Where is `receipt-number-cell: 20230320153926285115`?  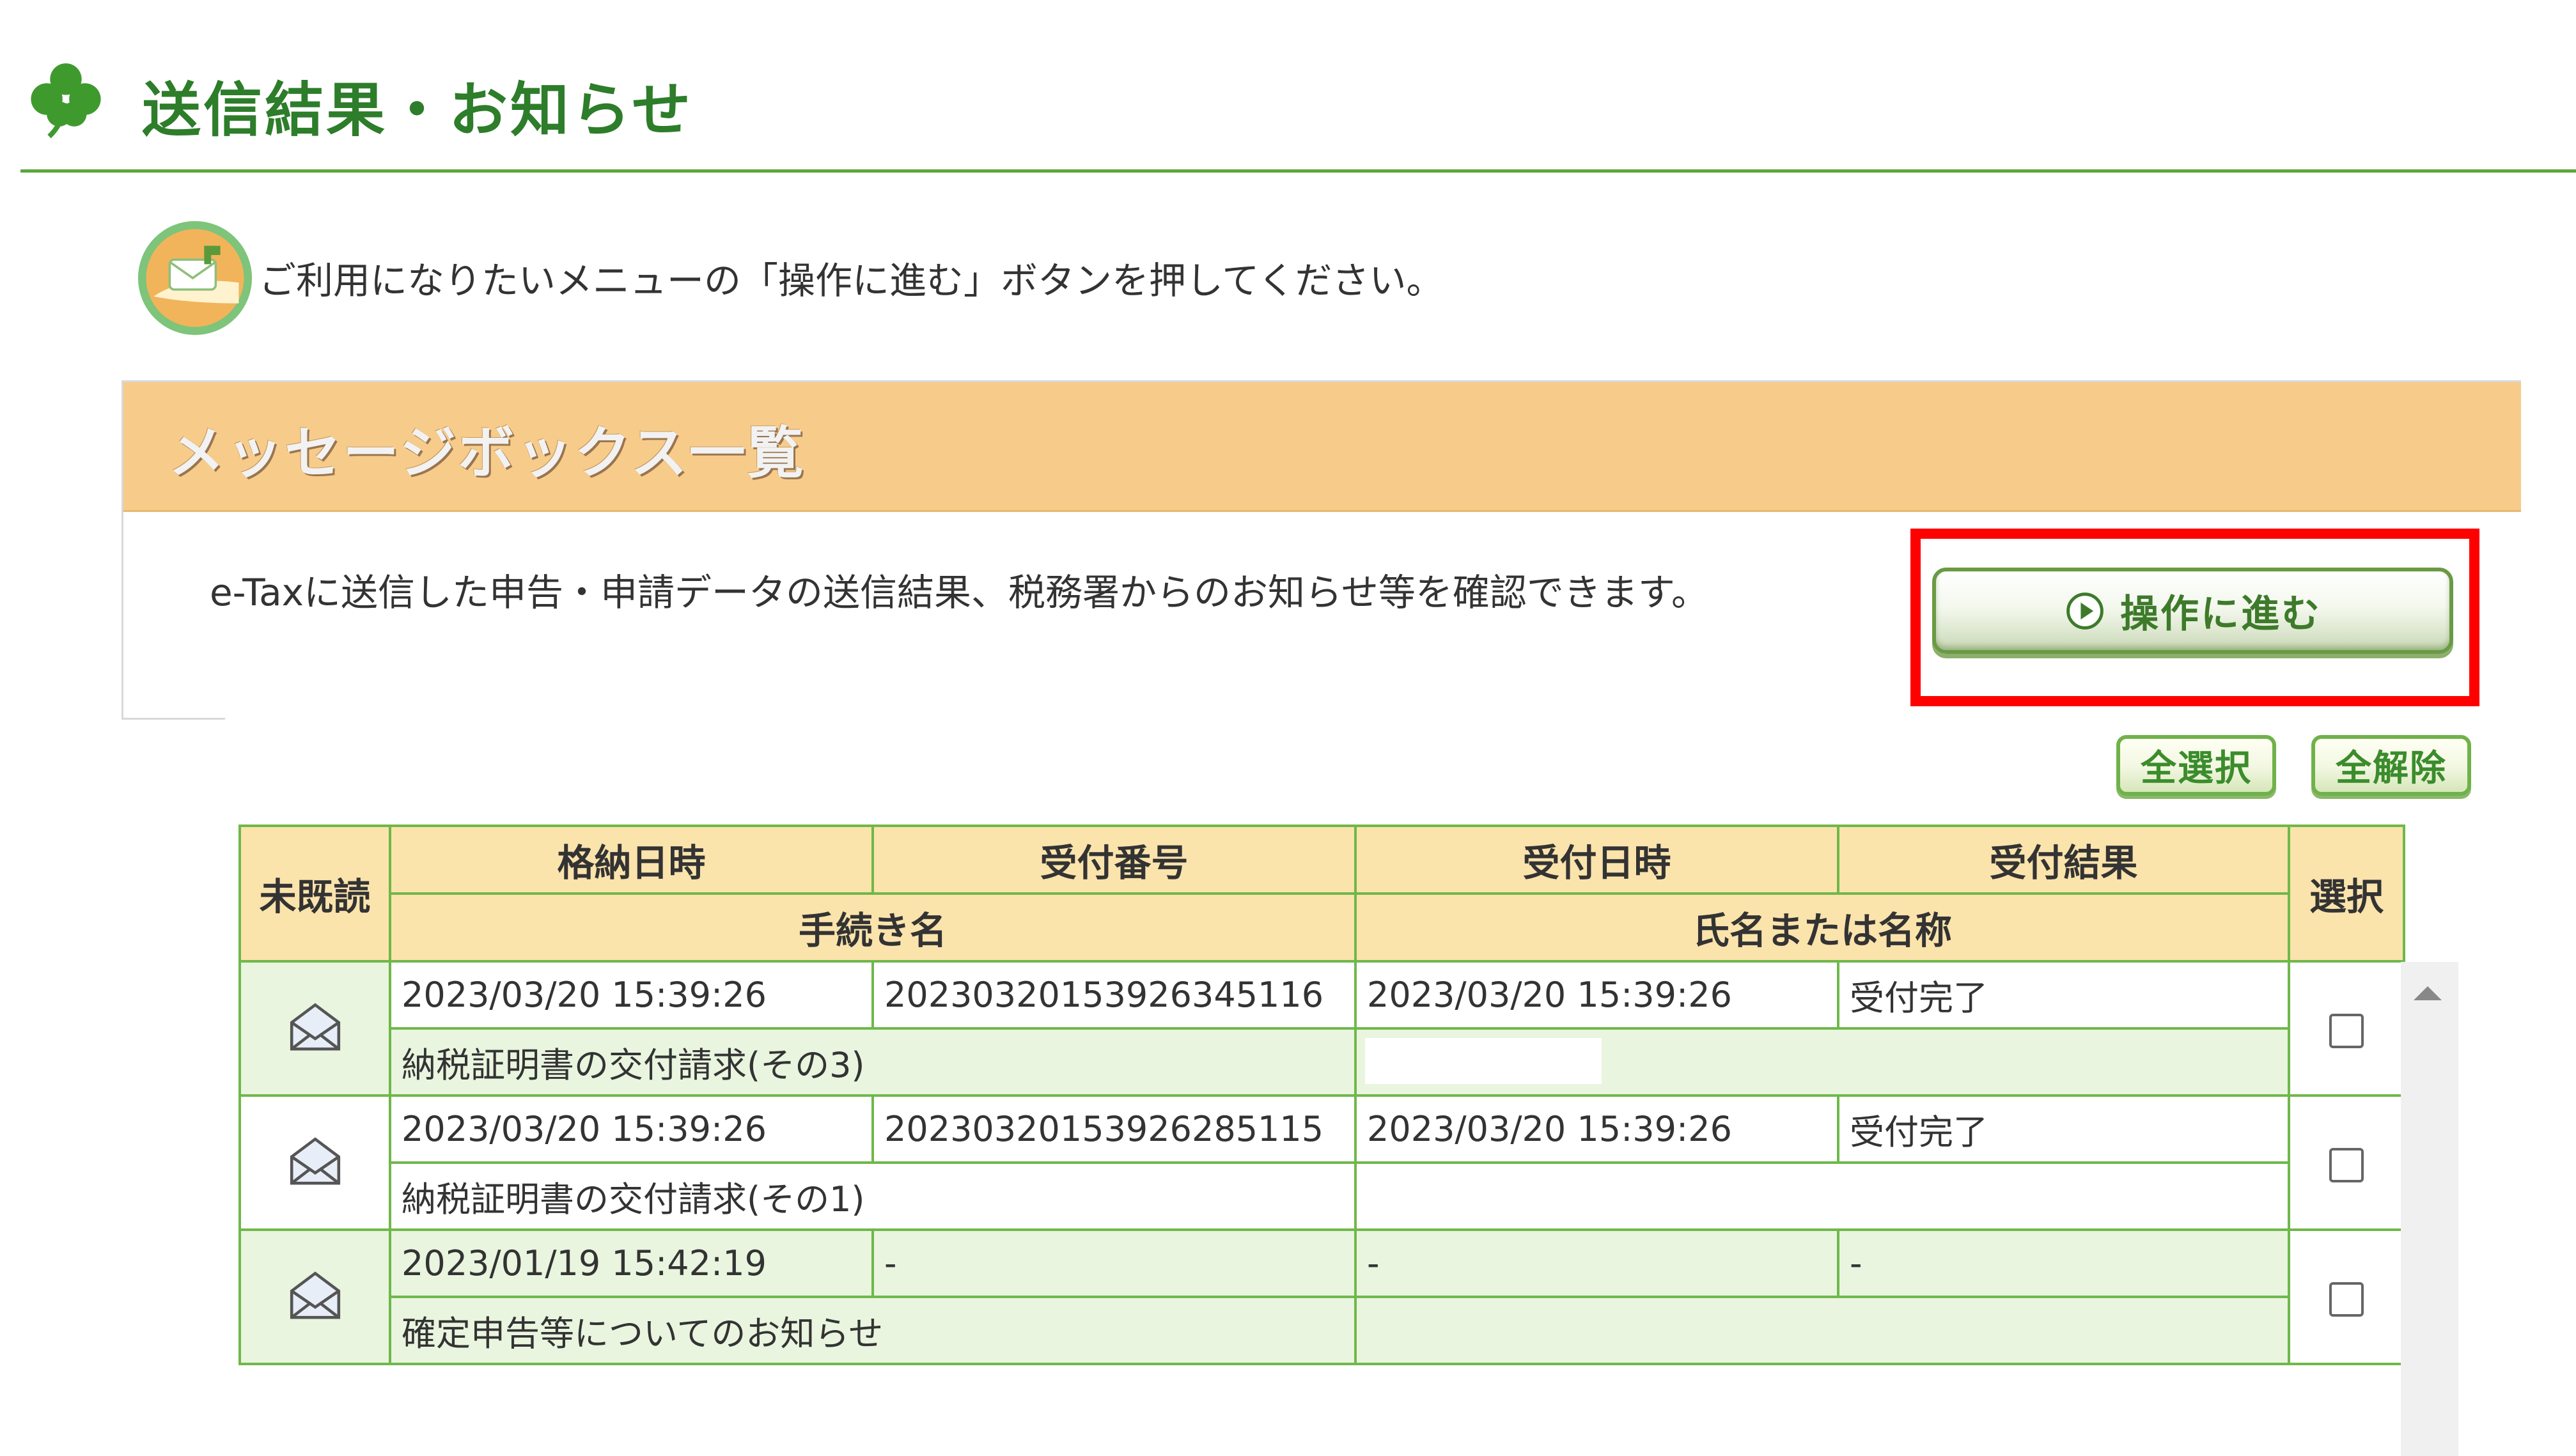 receipt-number-cell: 20230320153926285115 is located at coordinates (1114, 1129).